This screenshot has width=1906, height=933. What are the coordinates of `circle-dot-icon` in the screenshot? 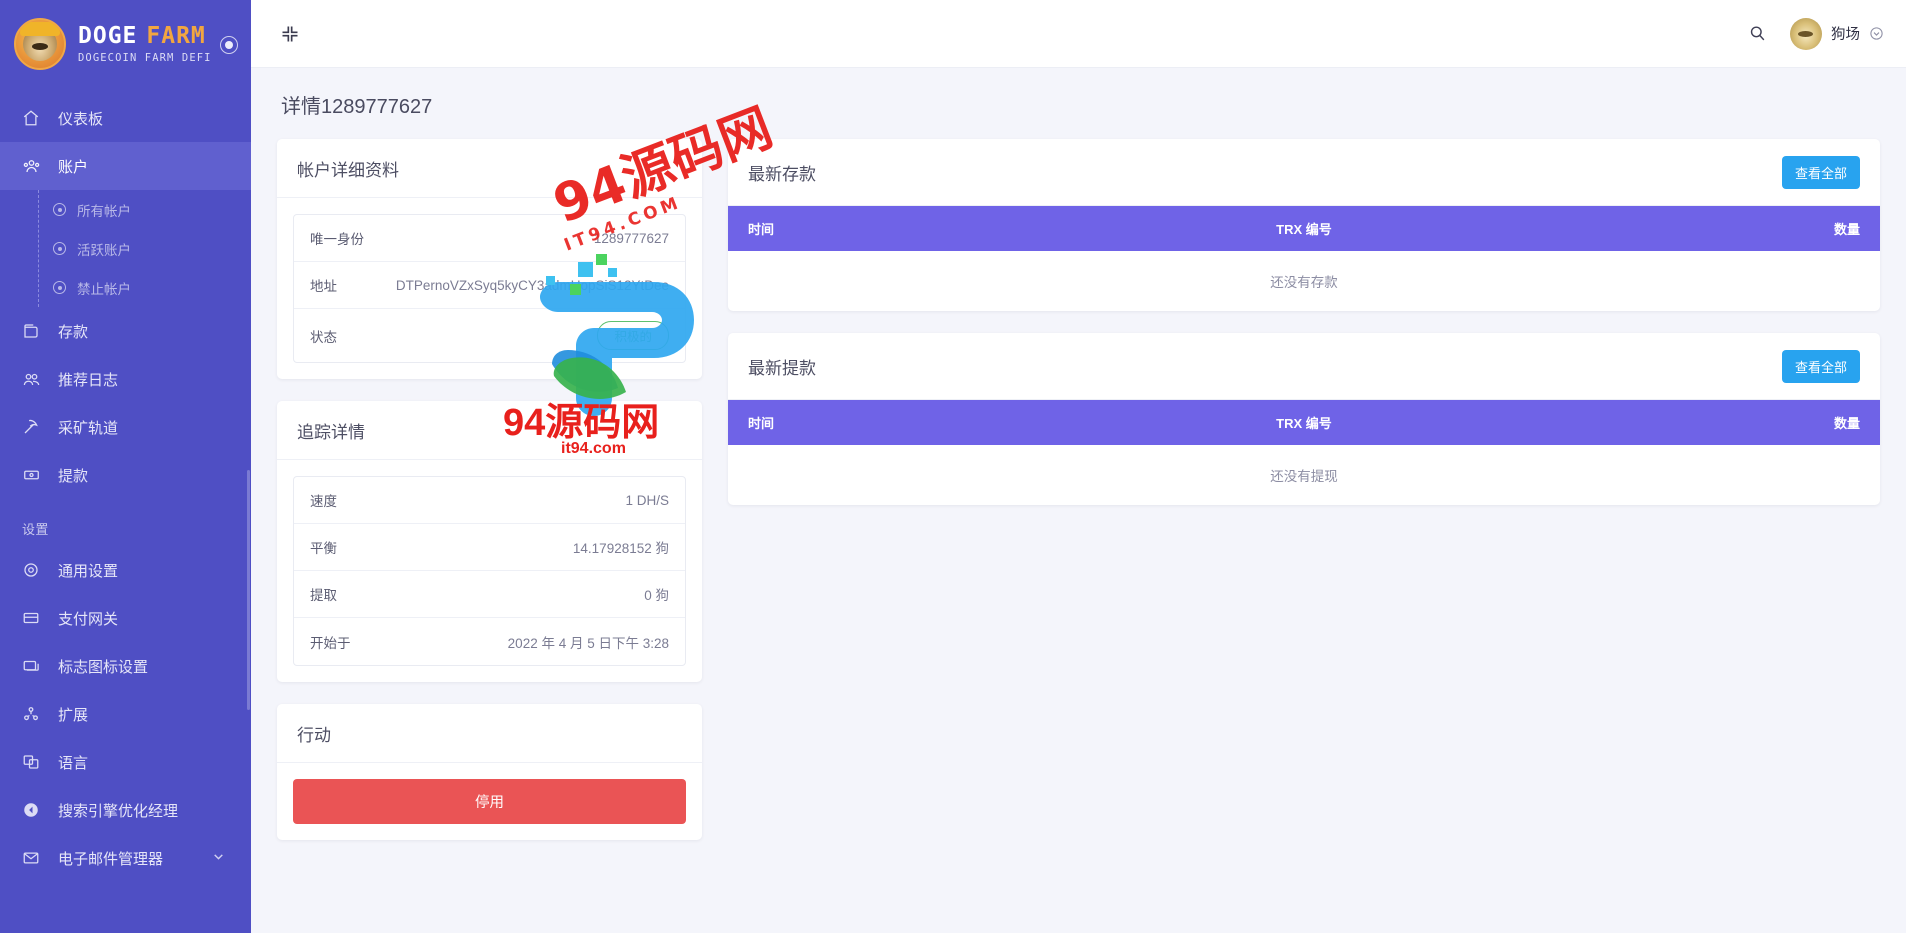 It's located at (59, 209).